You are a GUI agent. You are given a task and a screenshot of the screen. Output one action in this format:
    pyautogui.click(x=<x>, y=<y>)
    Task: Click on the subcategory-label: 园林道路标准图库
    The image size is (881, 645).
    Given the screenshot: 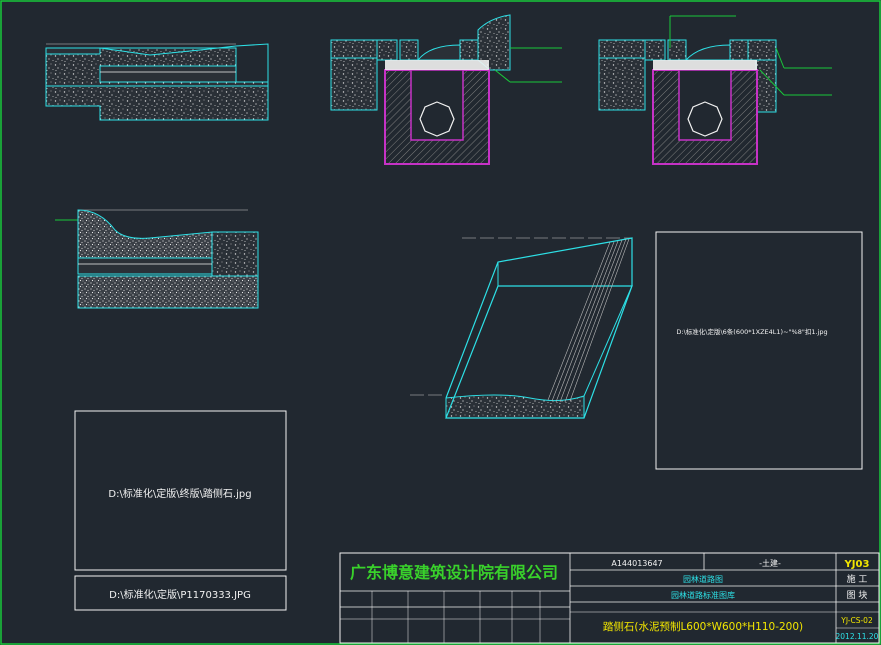 What is the action you would take?
    pyautogui.click(x=703, y=595)
    